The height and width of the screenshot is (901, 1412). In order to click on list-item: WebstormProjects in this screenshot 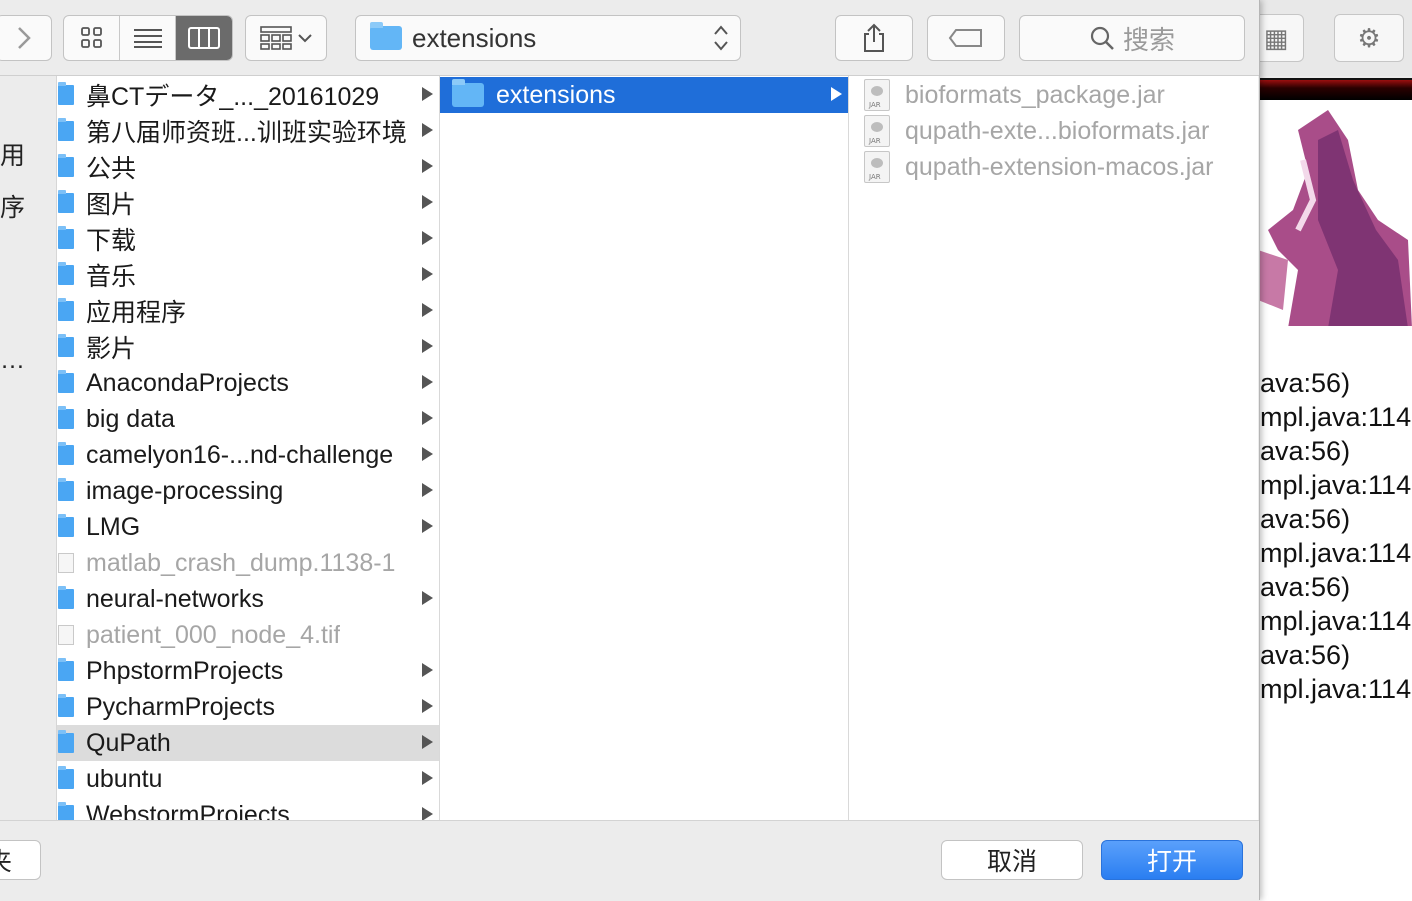, I will do `click(248, 808)`.